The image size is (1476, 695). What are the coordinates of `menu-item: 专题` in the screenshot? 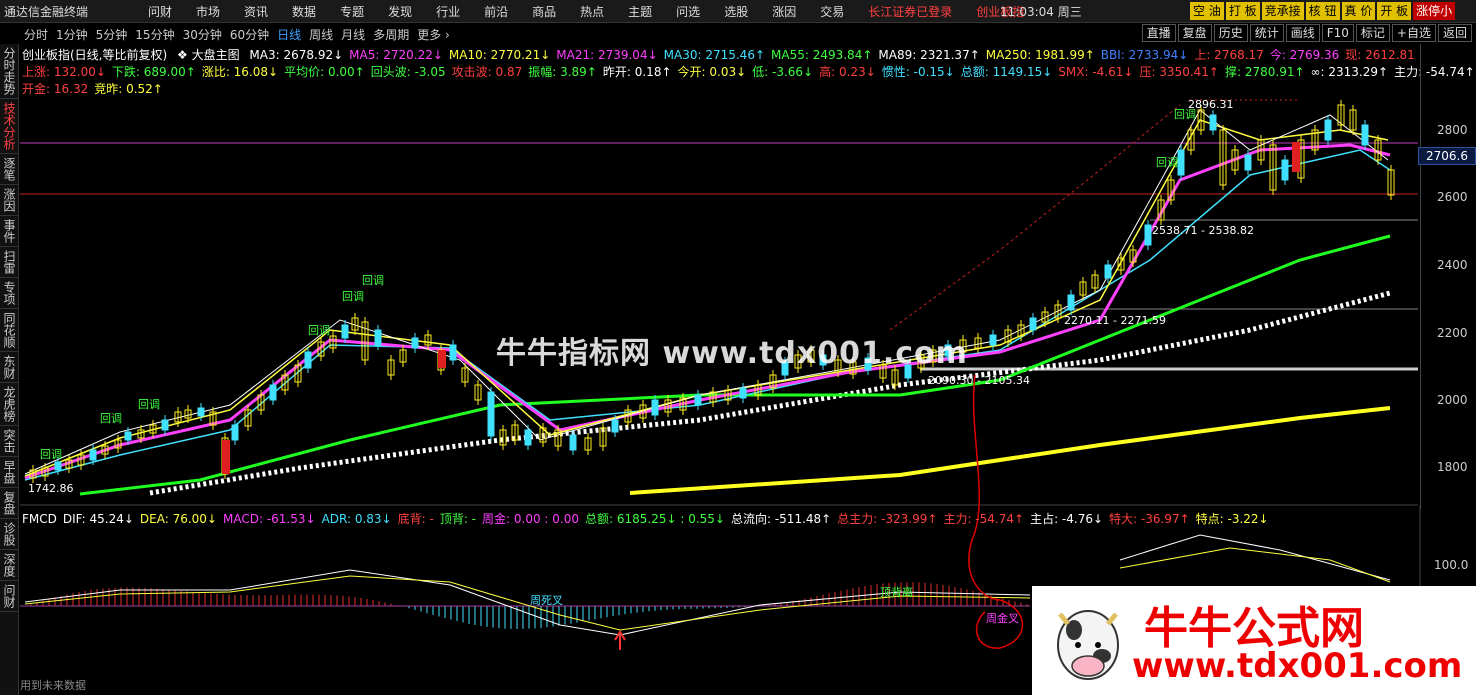 It's located at (352, 11).